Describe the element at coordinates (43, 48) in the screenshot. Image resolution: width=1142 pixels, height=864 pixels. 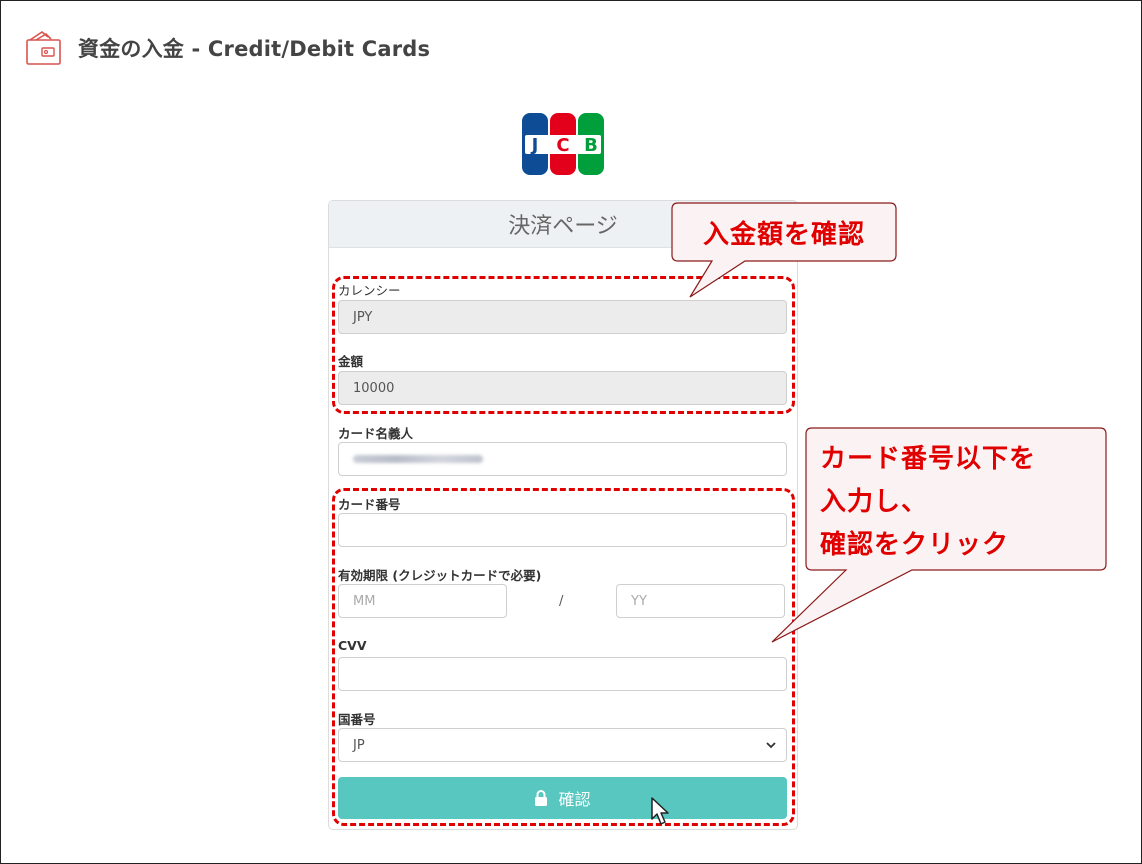
I see `wallet-icon` at that location.